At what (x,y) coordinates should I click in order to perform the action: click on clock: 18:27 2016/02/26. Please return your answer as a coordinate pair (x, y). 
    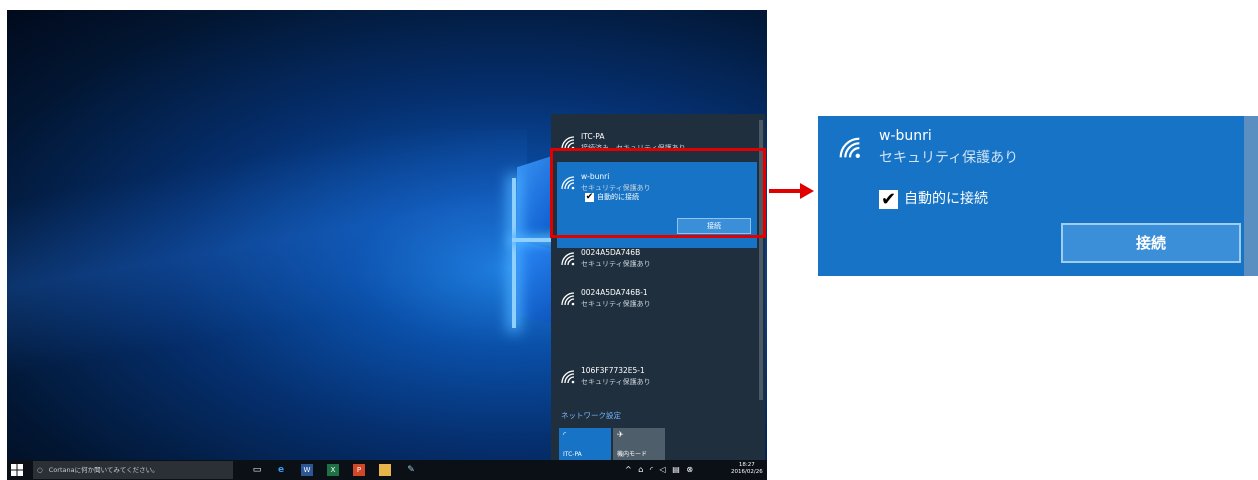
    Looking at the image, I should click on (747, 469).